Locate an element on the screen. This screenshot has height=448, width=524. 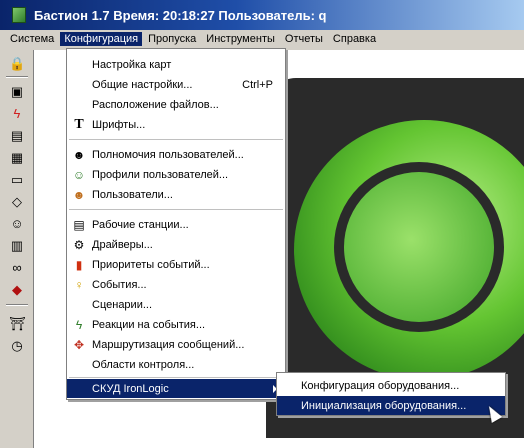
binoculars-icon: ∞ is located at coordinates (17, 268).